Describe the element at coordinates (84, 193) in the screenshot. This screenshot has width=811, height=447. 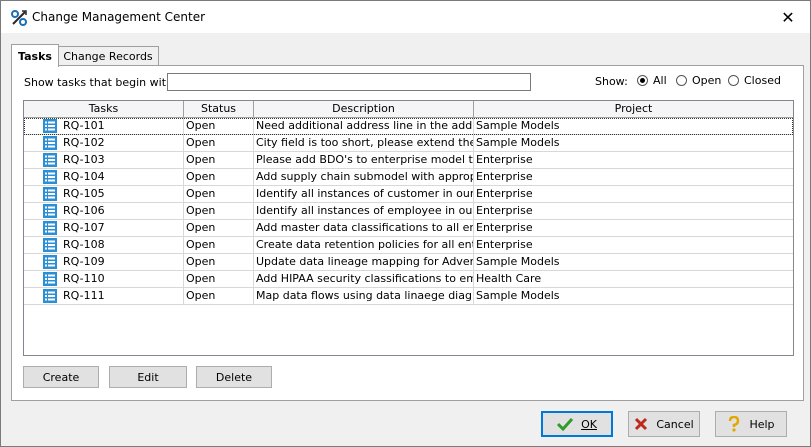
I see `task-id: RQ-105` at that location.